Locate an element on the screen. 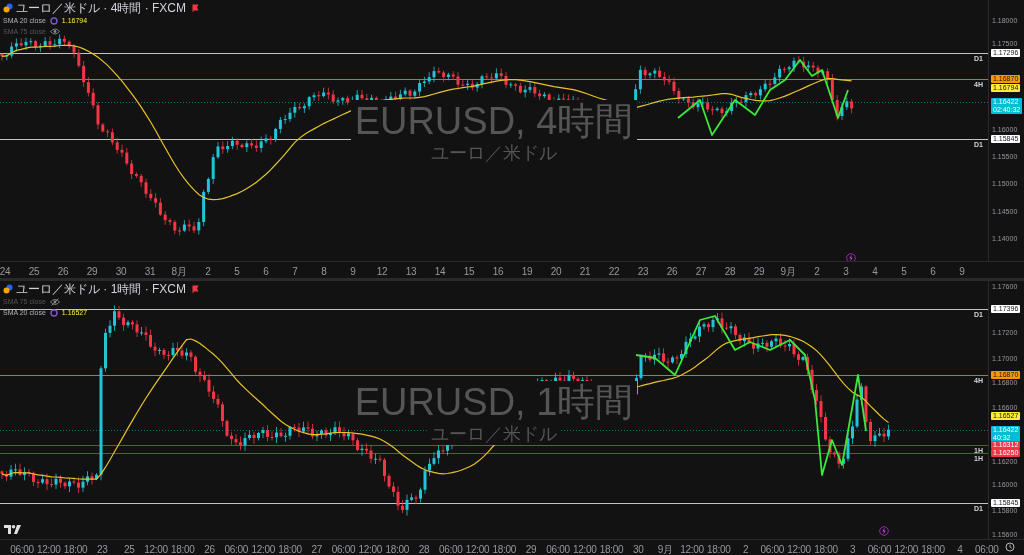 The image size is (1024, 555). symbol-watermark: EURUSD, 4時間 is located at coordinates (494, 121).